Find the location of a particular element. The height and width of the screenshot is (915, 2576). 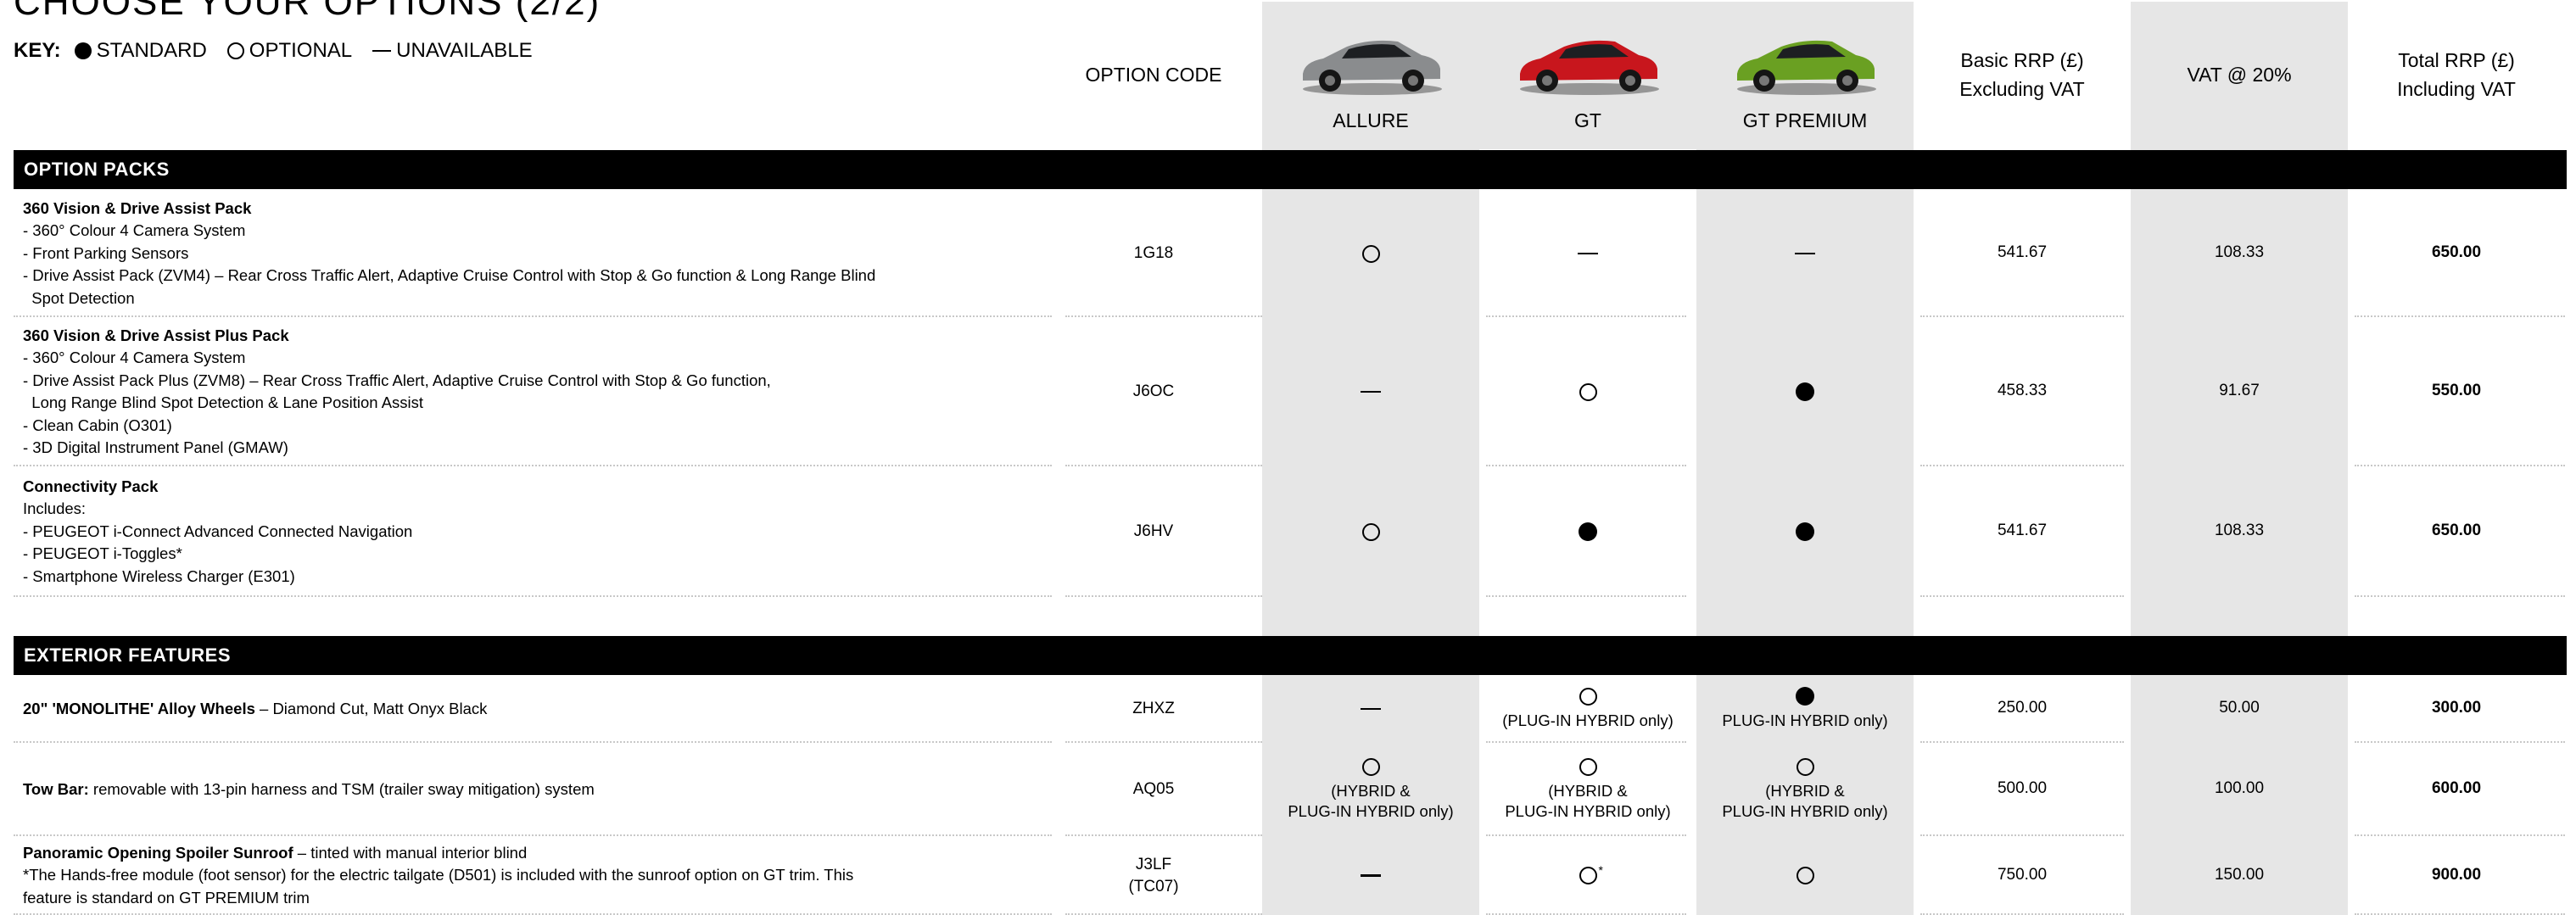

option-code-header-label: OPTION CODE is located at coordinates (1153, 75).